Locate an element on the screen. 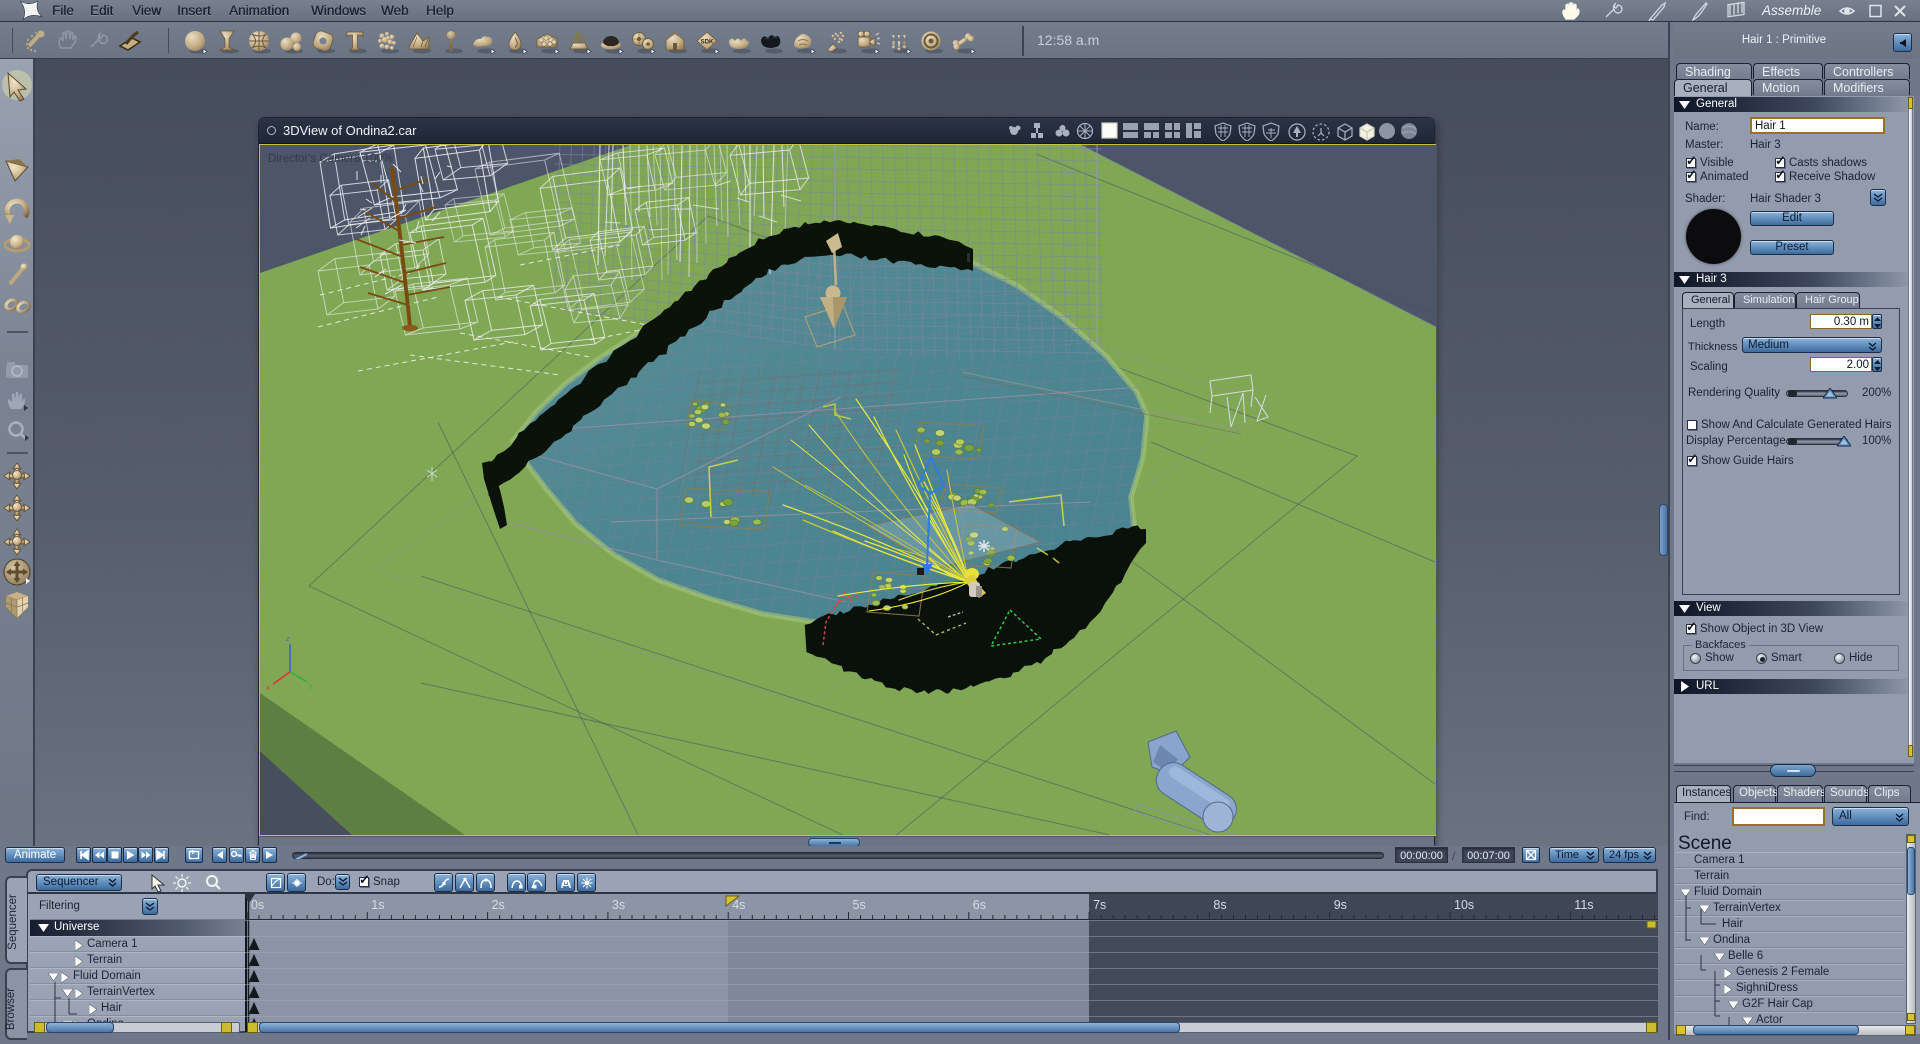 The height and width of the screenshot is (1044, 1920). svg-text: 3s is located at coordinates (618, 905).